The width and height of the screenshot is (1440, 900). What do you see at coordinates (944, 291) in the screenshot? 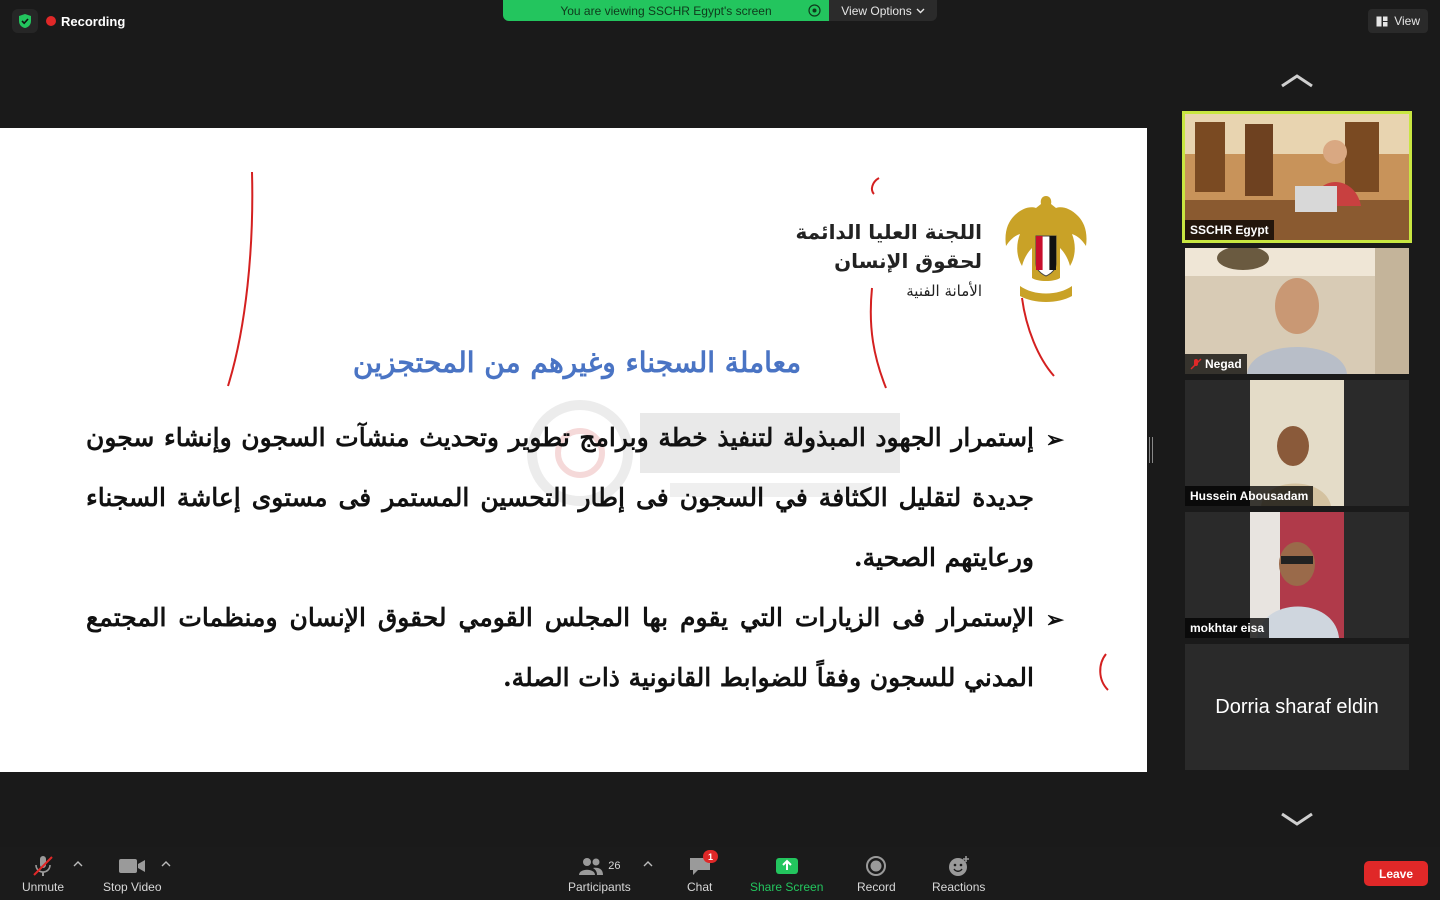
I see `org-name-line3: الأمانة الفنية` at bounding box center [944, 291].